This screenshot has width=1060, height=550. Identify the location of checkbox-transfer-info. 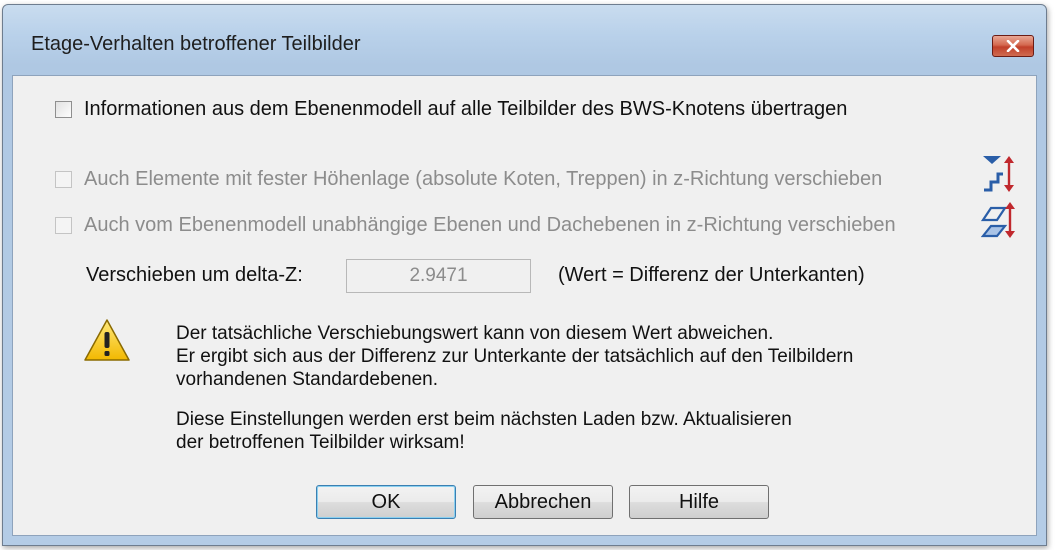
(63, 109).